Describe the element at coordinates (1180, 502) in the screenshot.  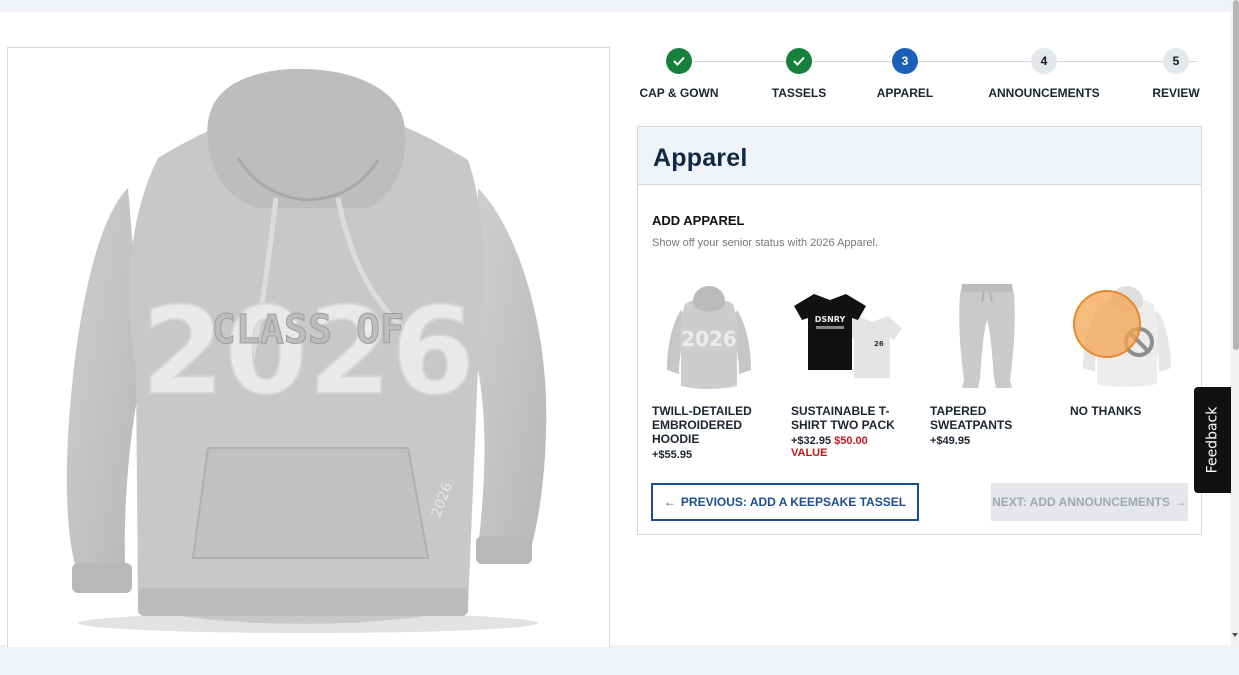
I see `arrow-right-icon: →` at that location.